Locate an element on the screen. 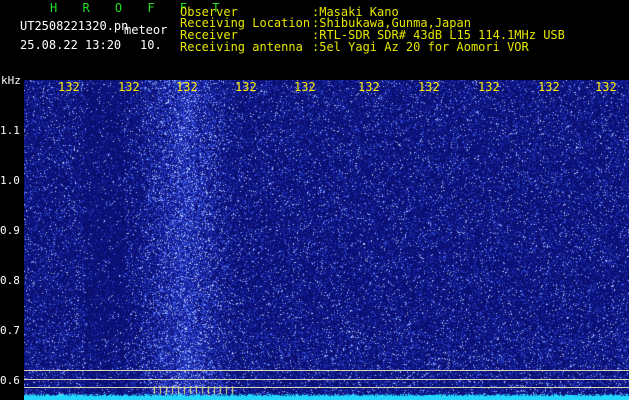 The height and width of the screenshot is (400, 629). filename-label: UT2508221320.pn is located at coordinates (74, 26).